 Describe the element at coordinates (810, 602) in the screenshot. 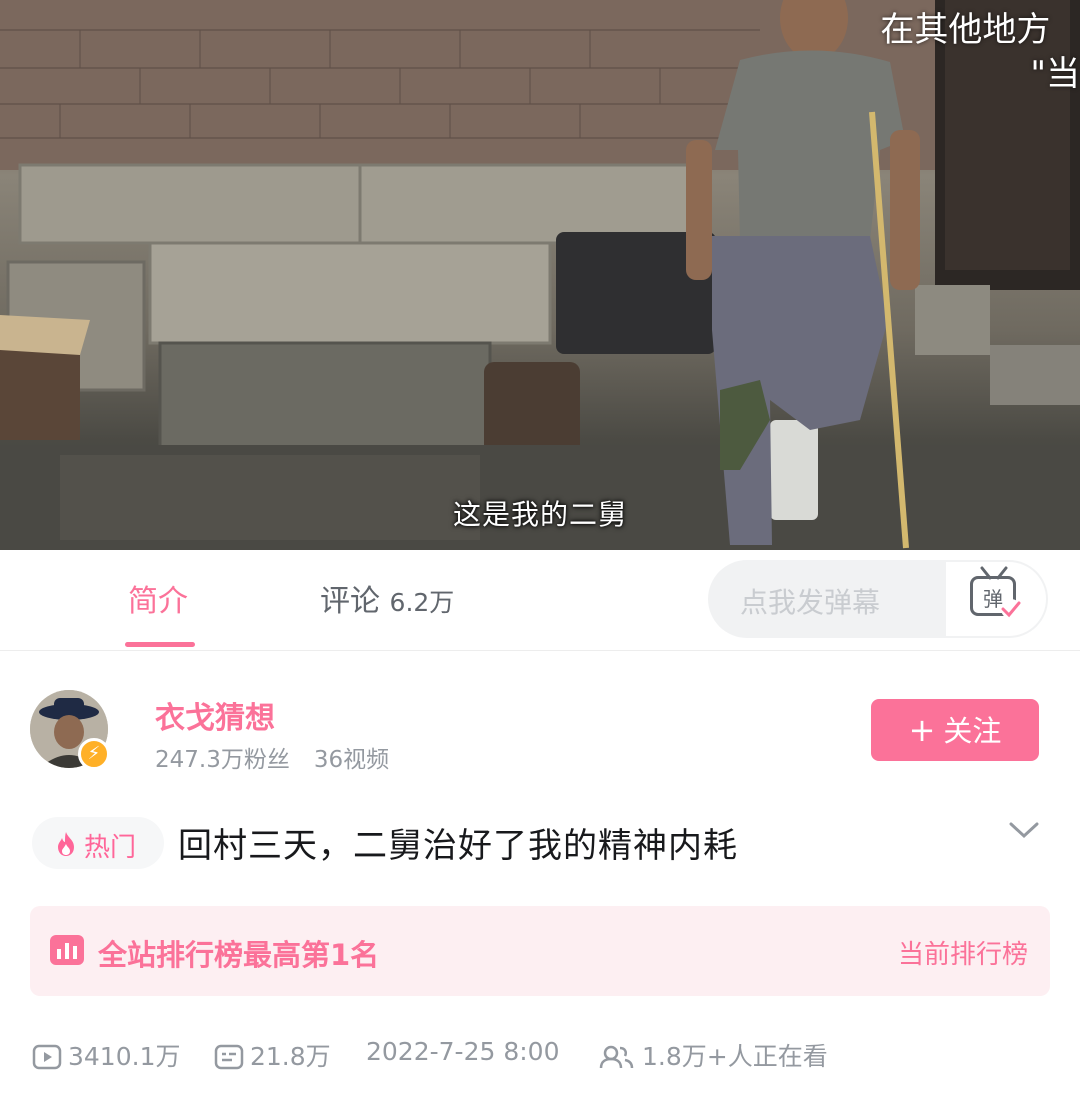

I see `danmaku-placeholder: 点我发弹幕` at that location.